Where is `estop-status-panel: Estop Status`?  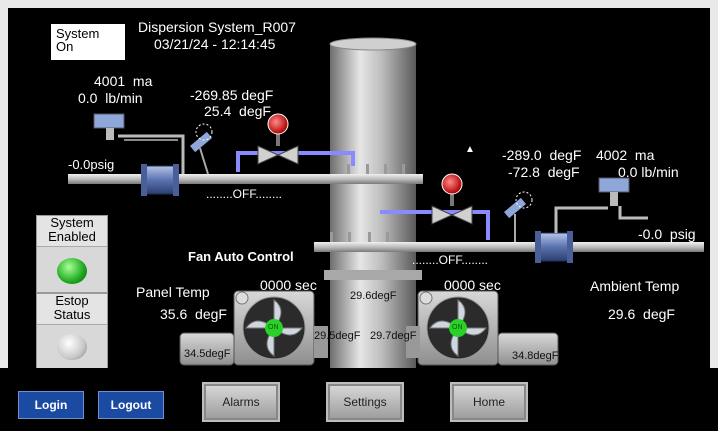
estop-status-panel: Estop Status is located at coordinates (72, 330).